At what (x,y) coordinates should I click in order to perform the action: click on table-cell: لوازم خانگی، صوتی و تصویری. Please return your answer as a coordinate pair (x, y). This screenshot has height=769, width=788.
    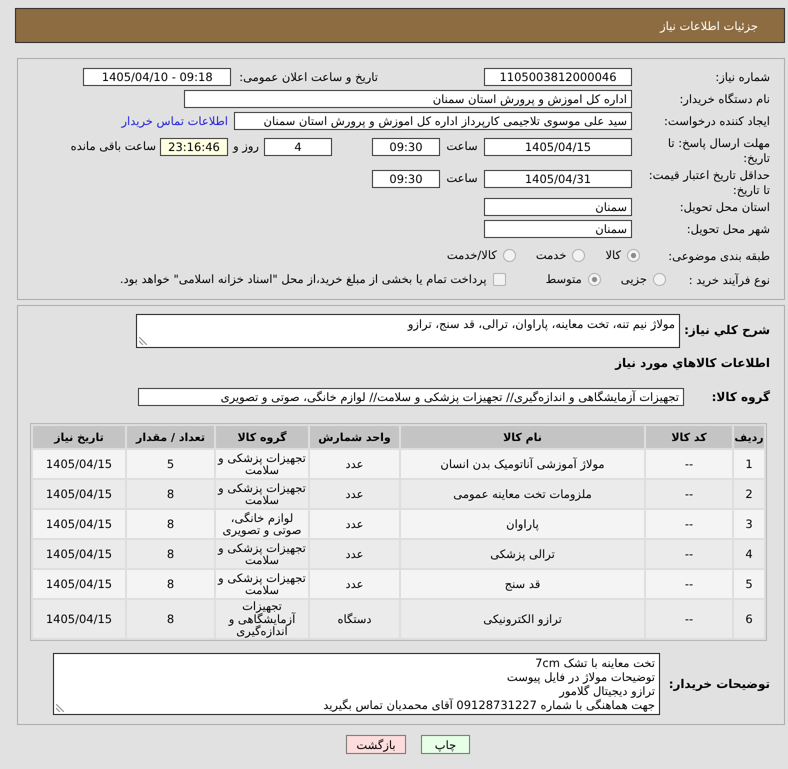
    Looking at the image, I should click on (262, 524).